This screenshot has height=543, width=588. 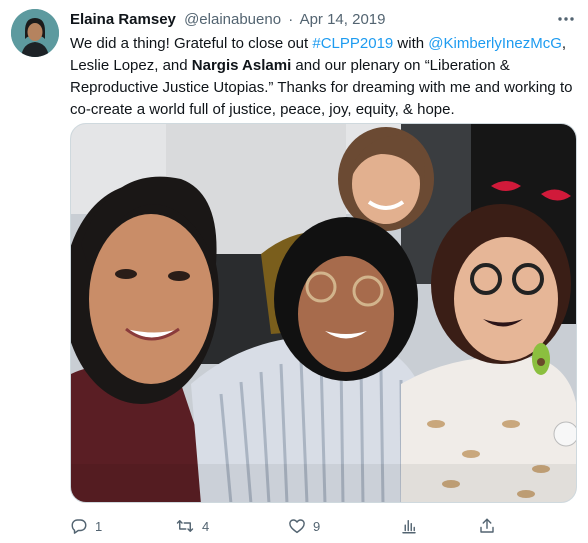 I want to click on like-button: 9, so click(x=304, y=526).